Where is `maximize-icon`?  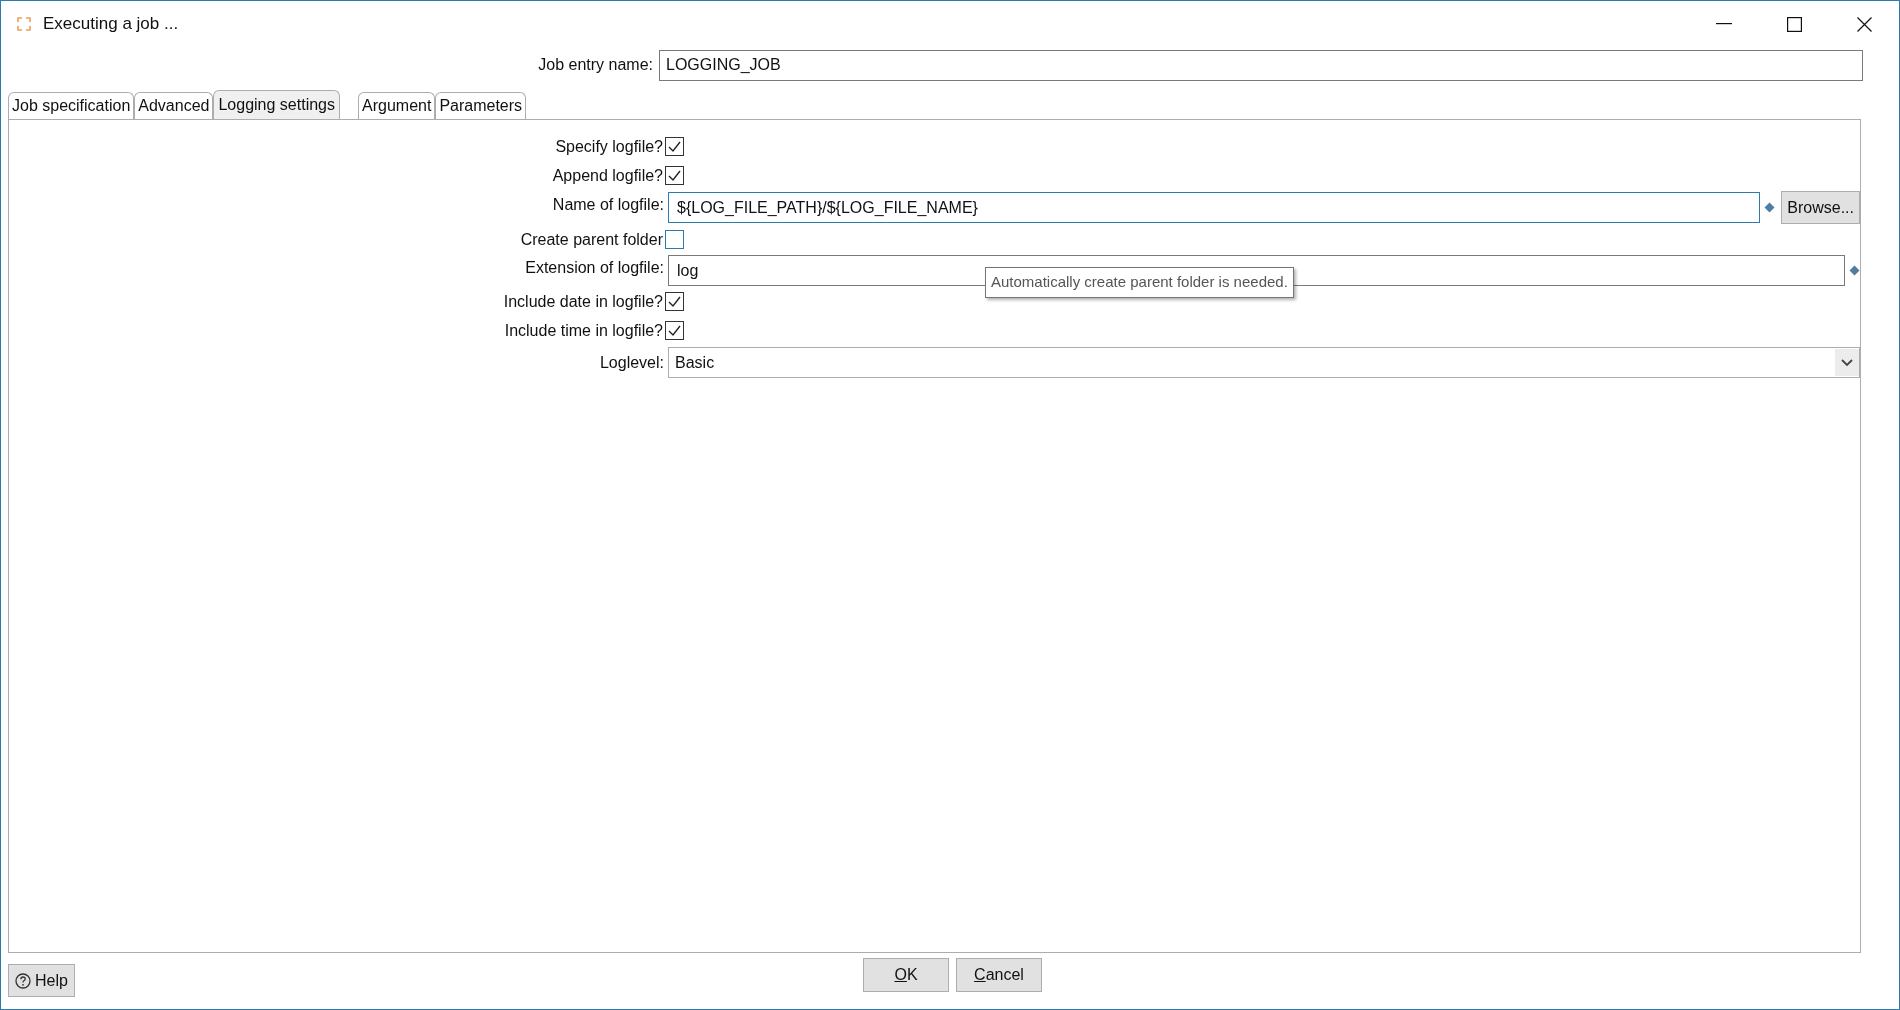
maximize-icon is located at coordinates (1794, 24).